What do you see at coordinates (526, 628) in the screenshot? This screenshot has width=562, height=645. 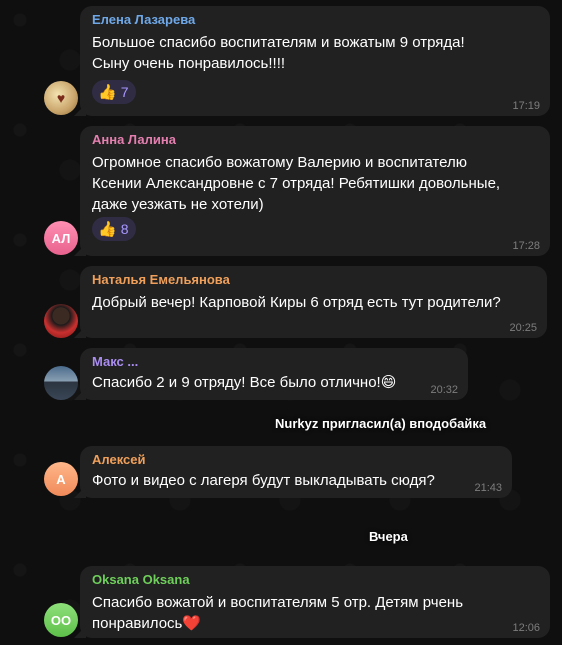 I see `message-time: 12:06` at bounding box center [526, 628].